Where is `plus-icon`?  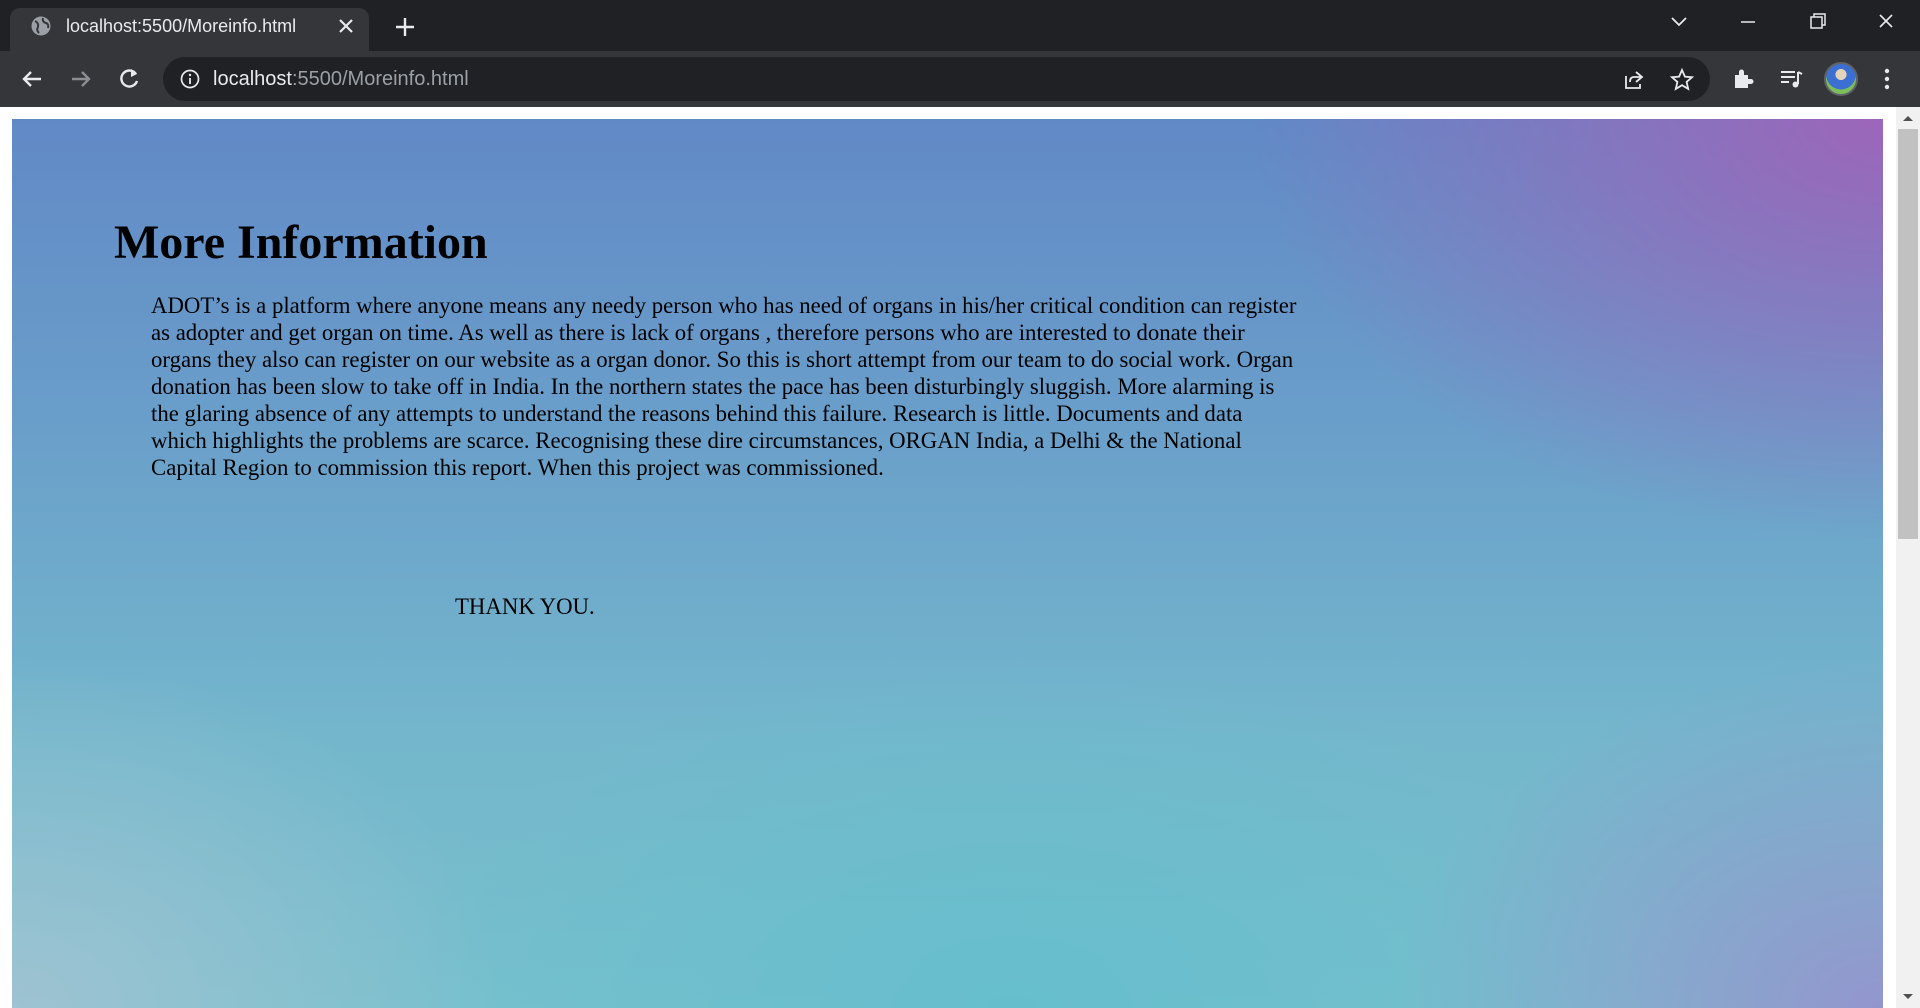 plus-icon is located at coordinates (405, 27).